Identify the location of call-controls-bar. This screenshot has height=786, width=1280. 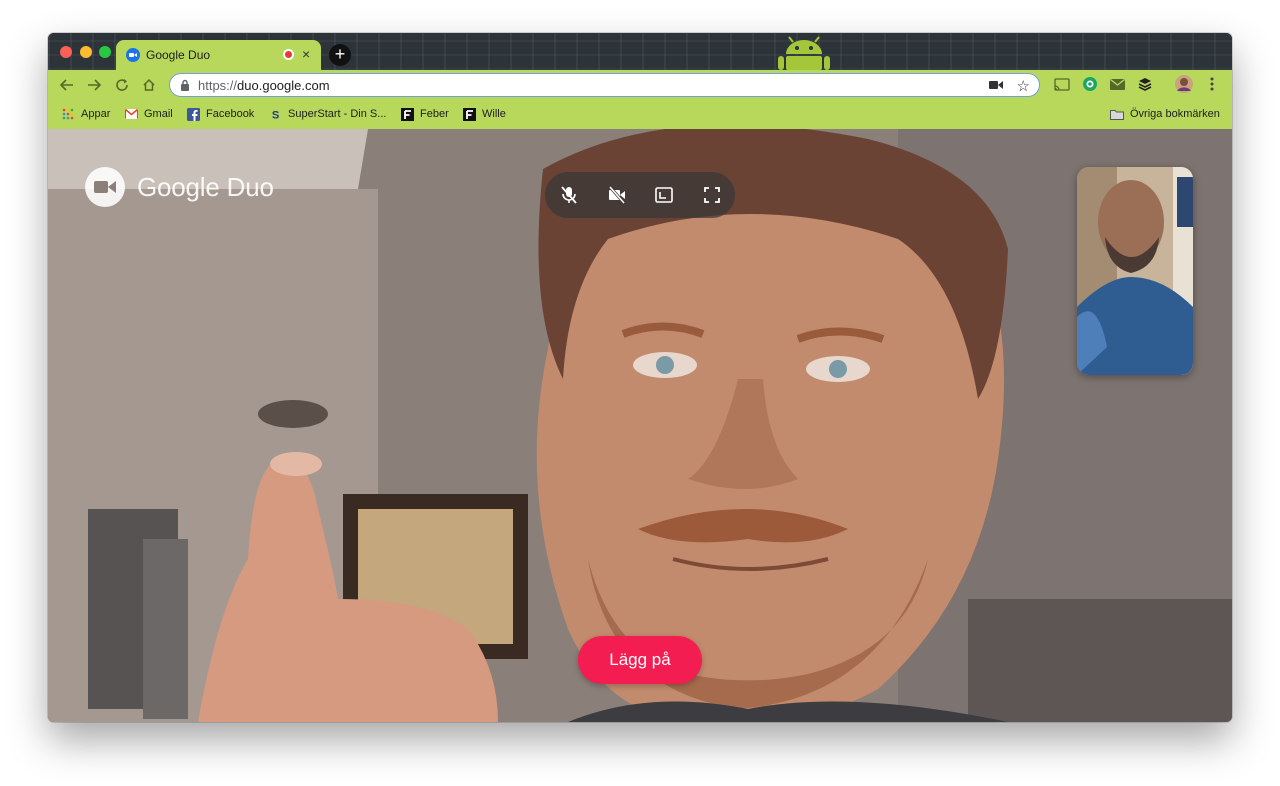
(640, 195).